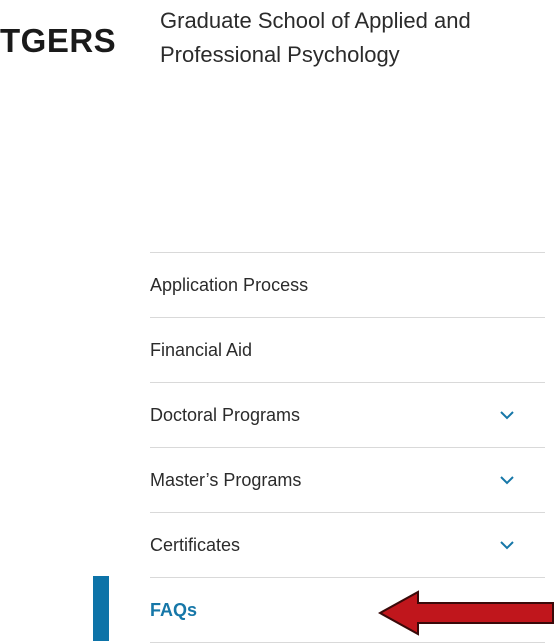 The image size is (555, 643). What do you see at coordinates (347, 350) in the screenshot?
I see `nav-item-financial-aid: Financial Aid` at bounding box center [347, 350].